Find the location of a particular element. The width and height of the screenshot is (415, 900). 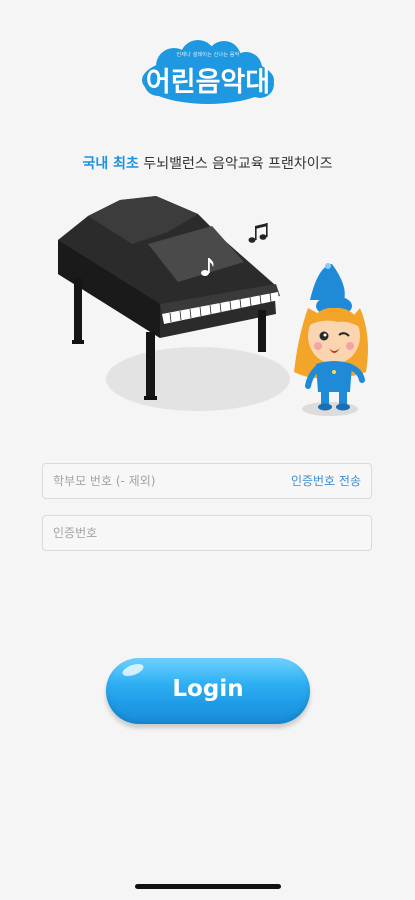

home-indicator is located at coordinates (208, 886).